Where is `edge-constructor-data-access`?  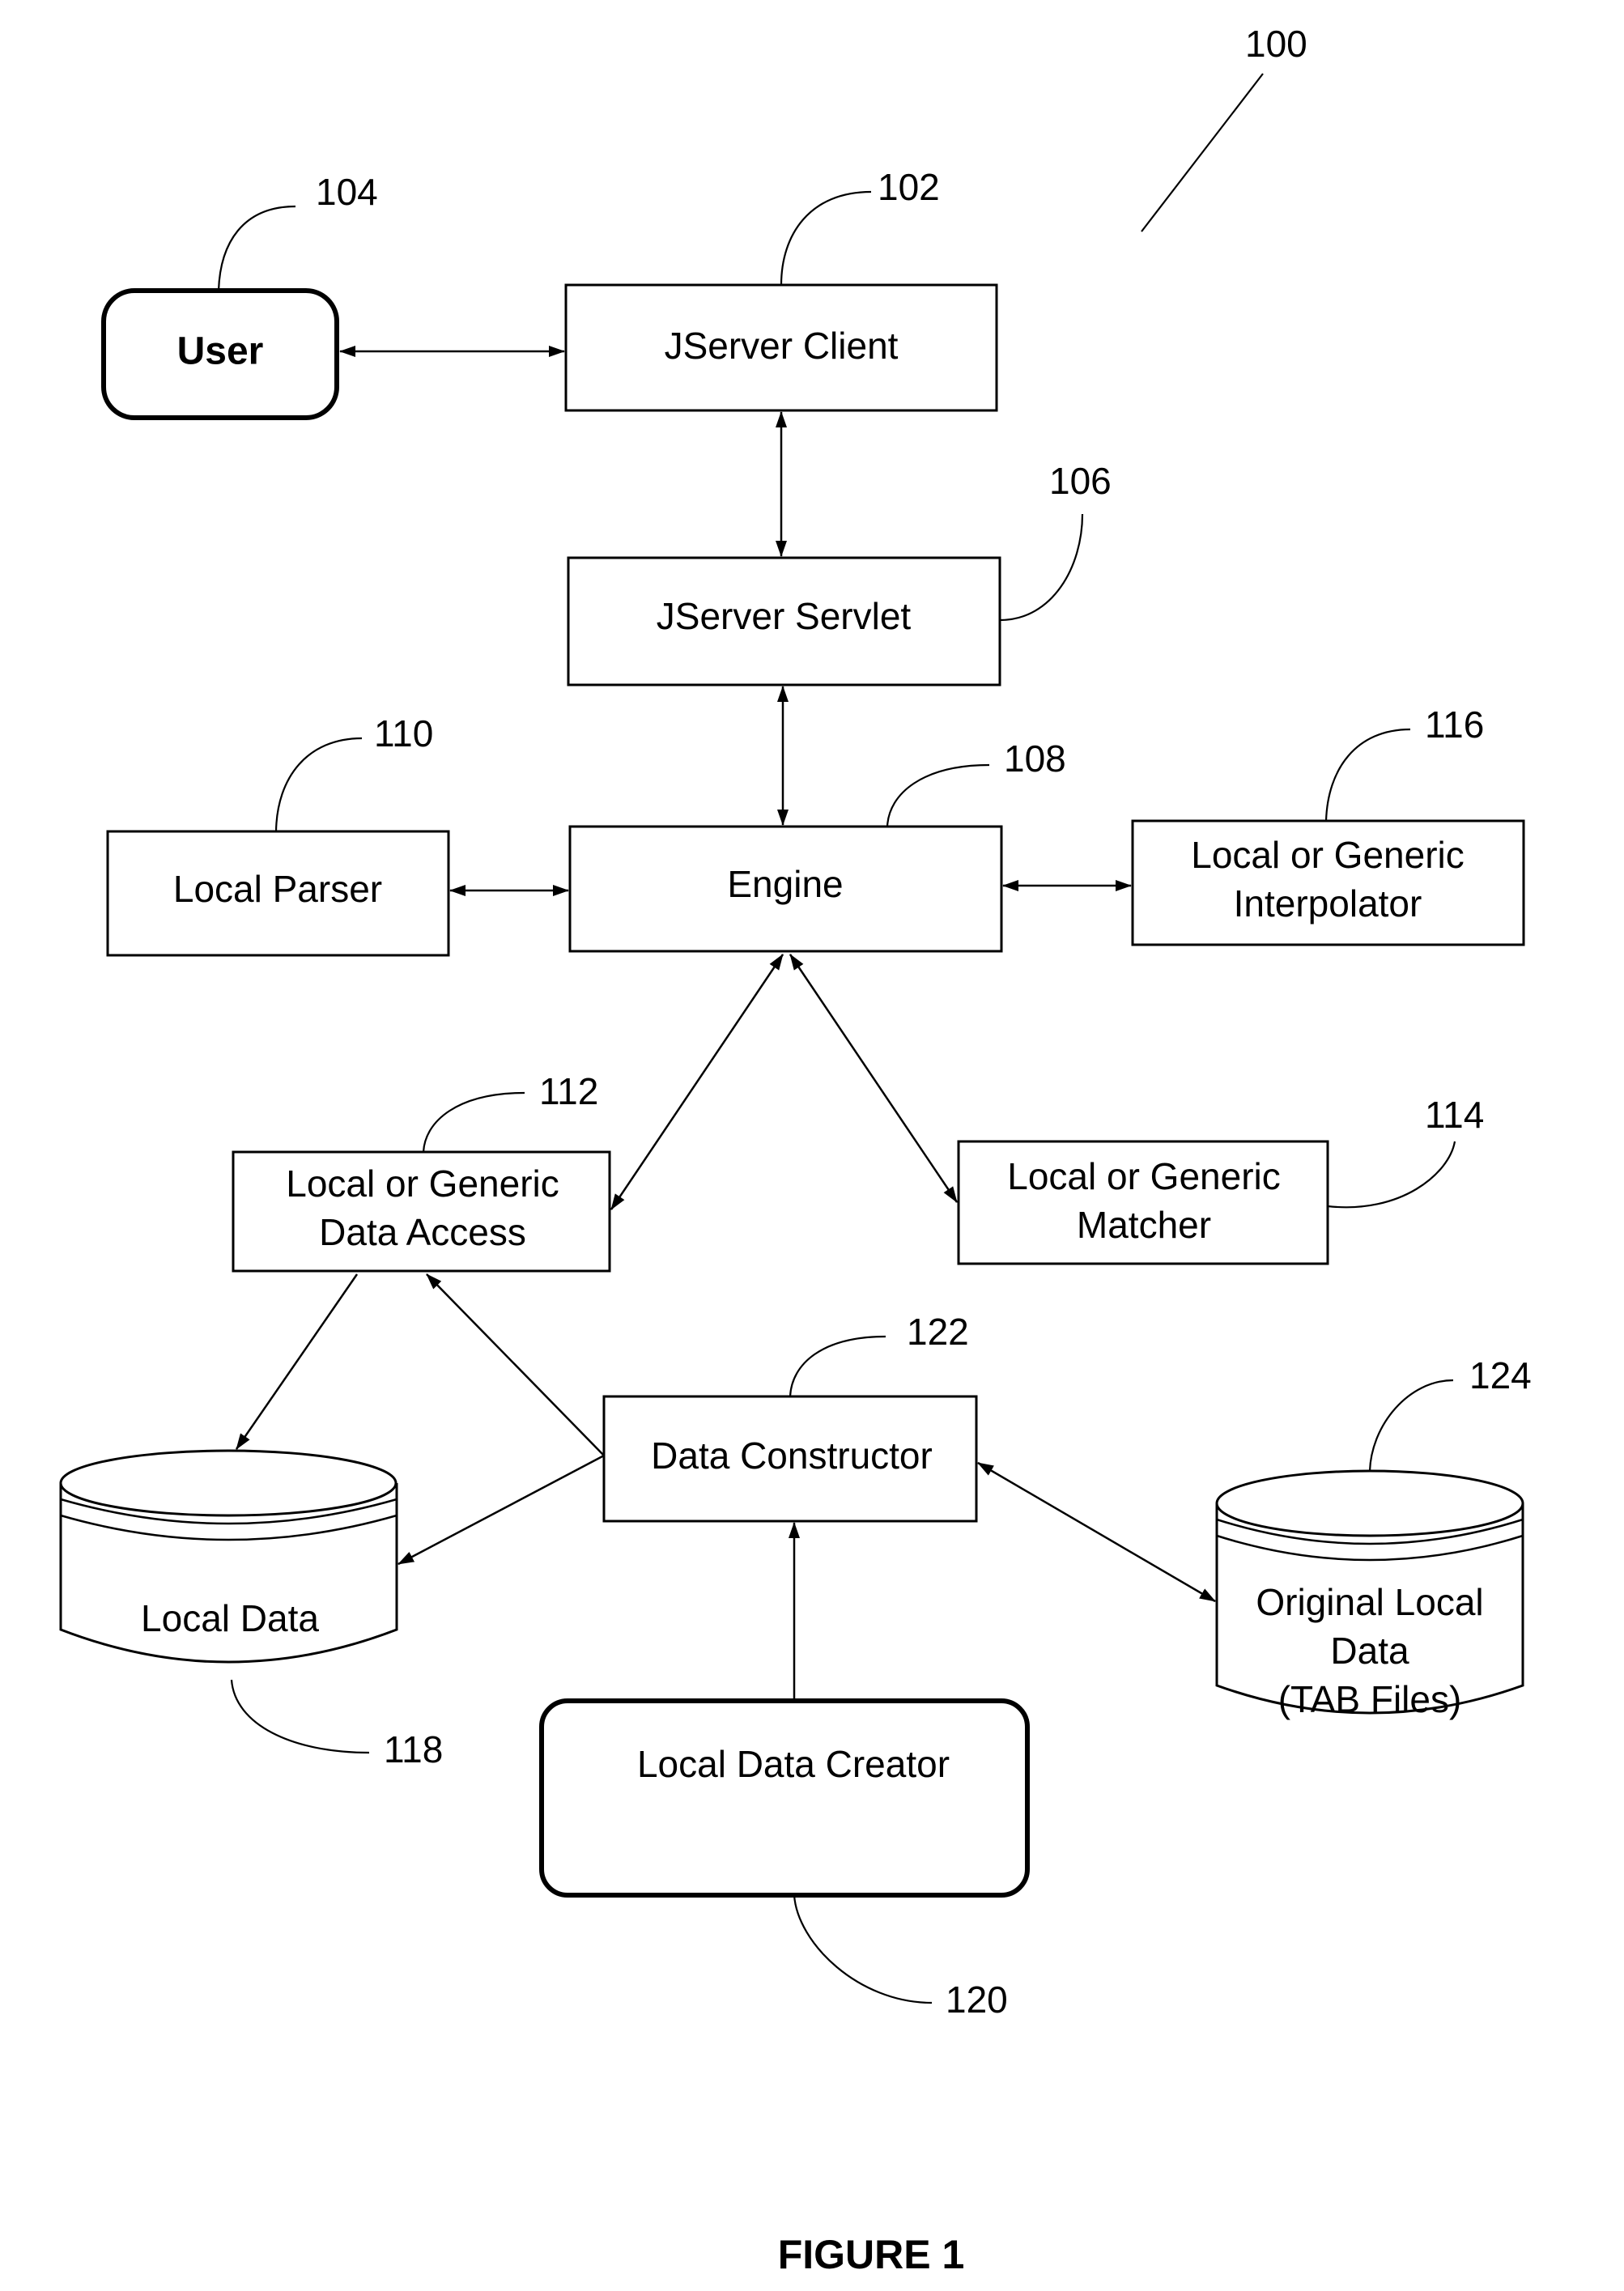 edge-constructor-data-access is located at coordinates (515, 1364).